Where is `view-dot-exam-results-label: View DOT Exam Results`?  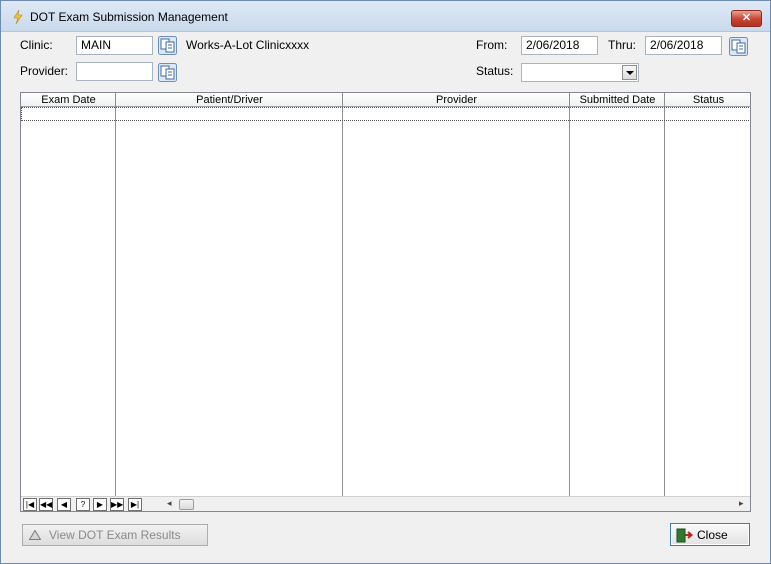 view-dot-exam-results-label: View DOT Exam Results is located at coordinates (115, 535).